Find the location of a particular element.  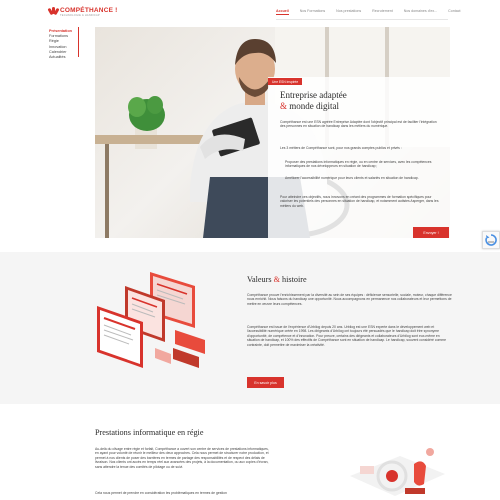

hero-badge: Une ESN inspirée is located at coordinates (285, 81).